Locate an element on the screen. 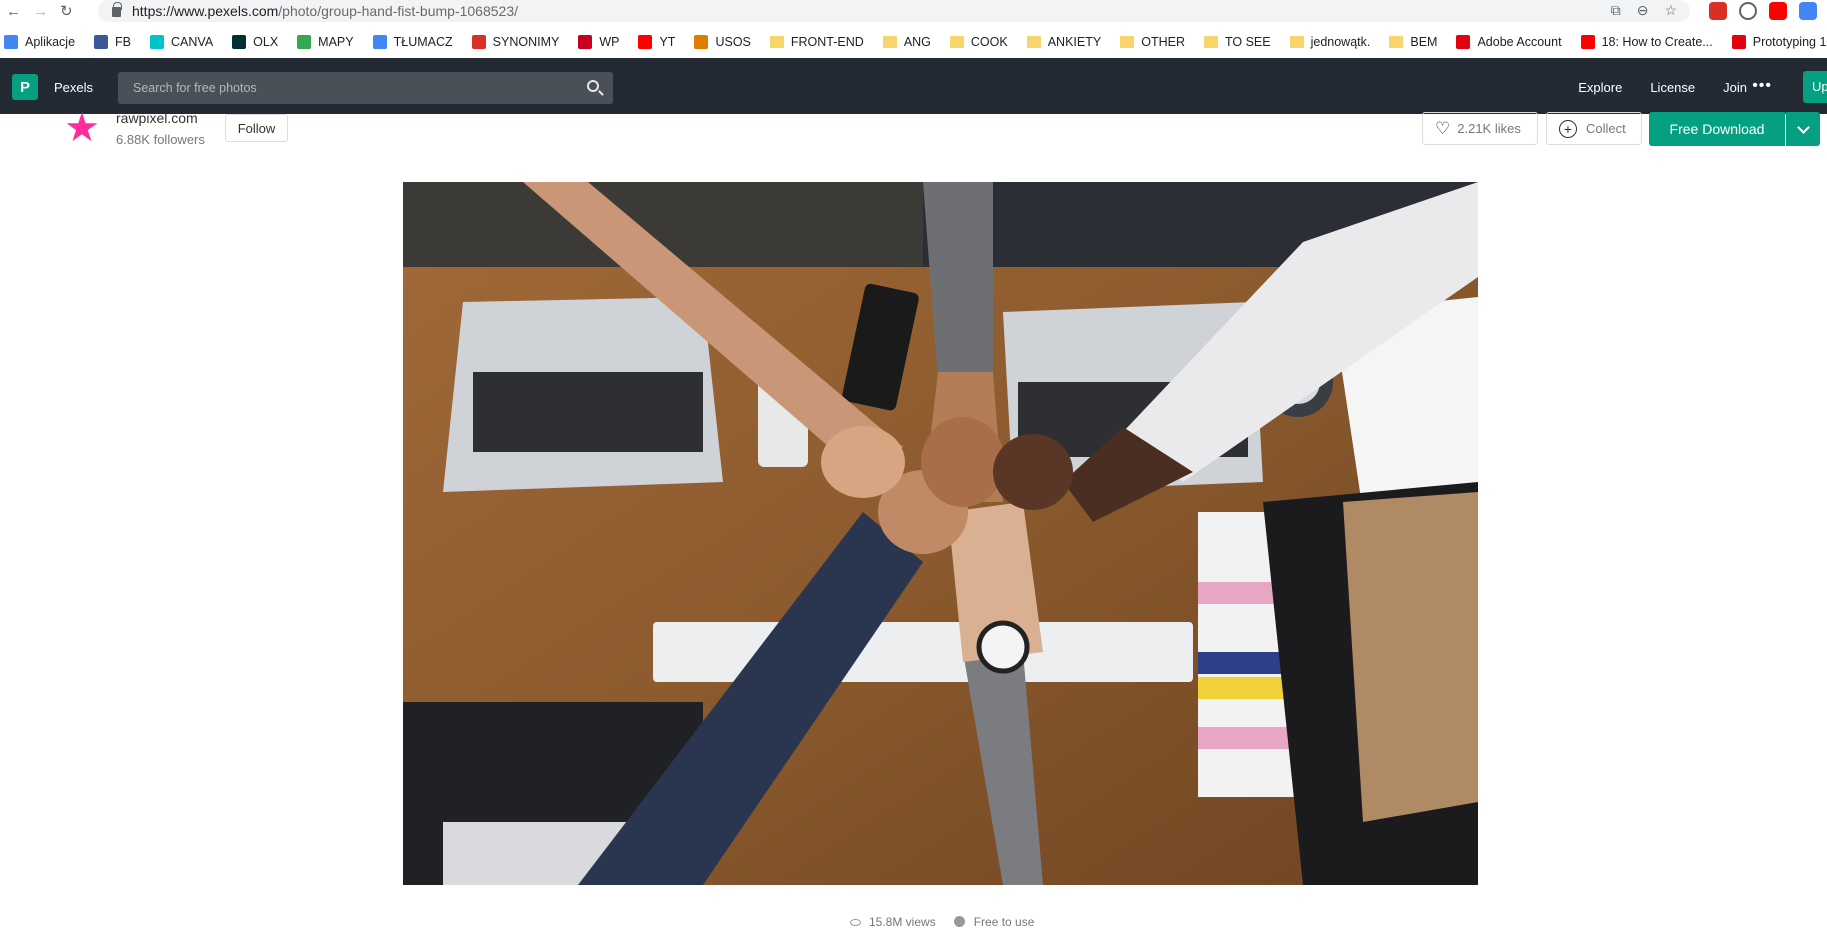 This screenshot has height=938, width=1827. followers-count: 6.88K followers is located at coordinates (160, 139).